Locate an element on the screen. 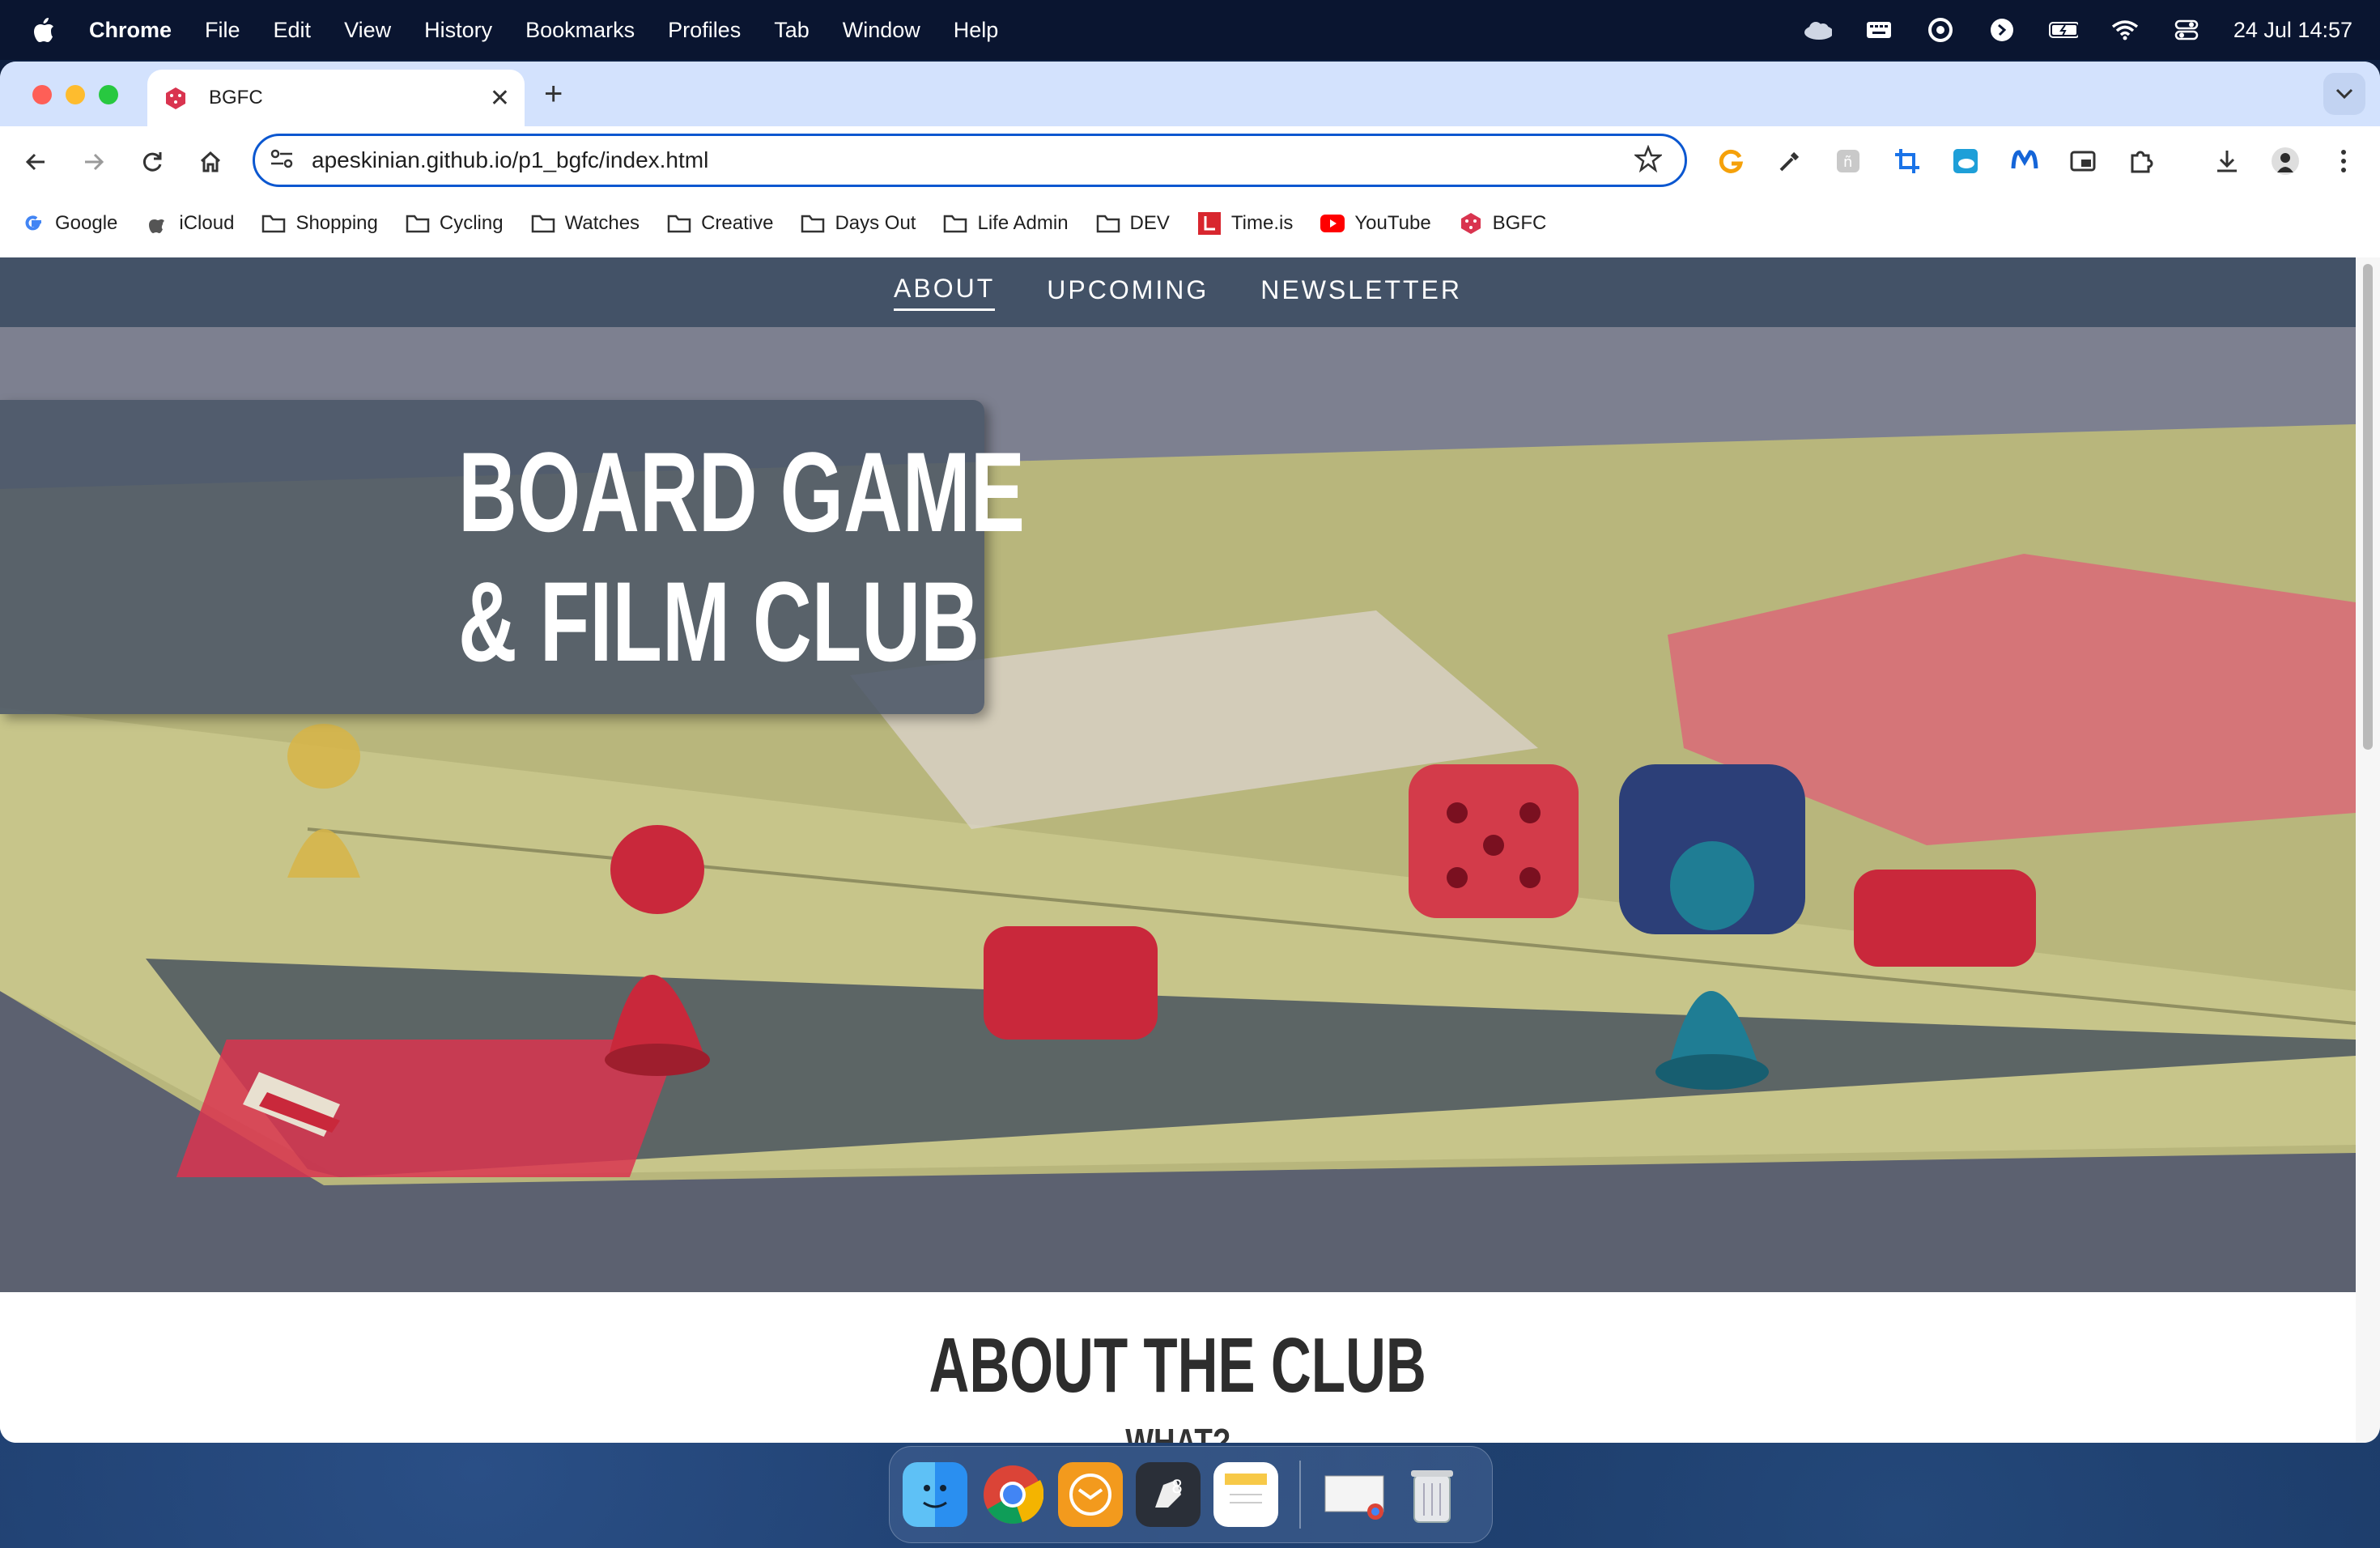 This screenshot has height=1548, width=2380. tab-bgfc: BGFC ✕ is located at coordinates (336, 98).